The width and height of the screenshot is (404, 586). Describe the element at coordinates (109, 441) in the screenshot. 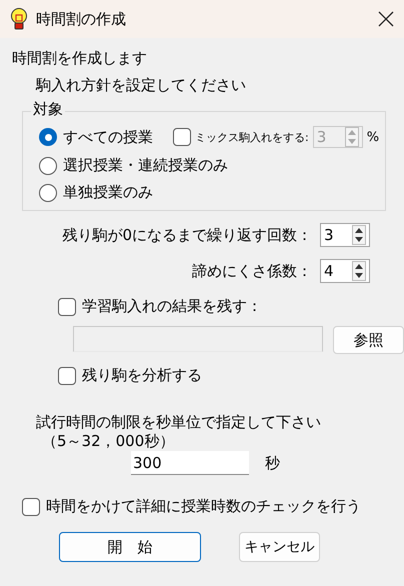

I see `range-text: （5～32，000秒）` at that location.